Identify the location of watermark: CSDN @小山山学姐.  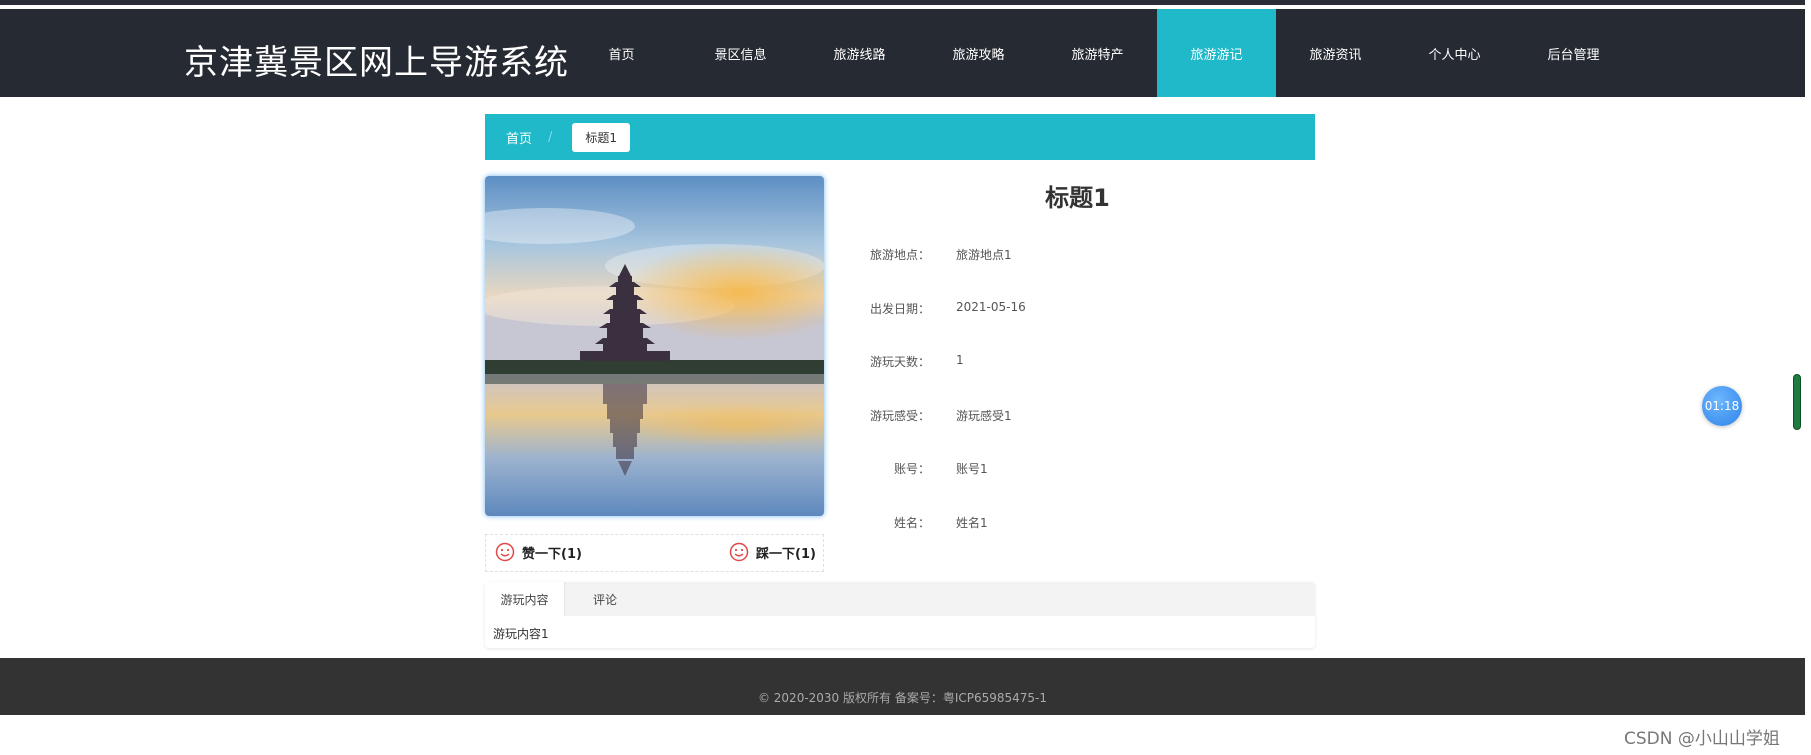
(1702, 739).